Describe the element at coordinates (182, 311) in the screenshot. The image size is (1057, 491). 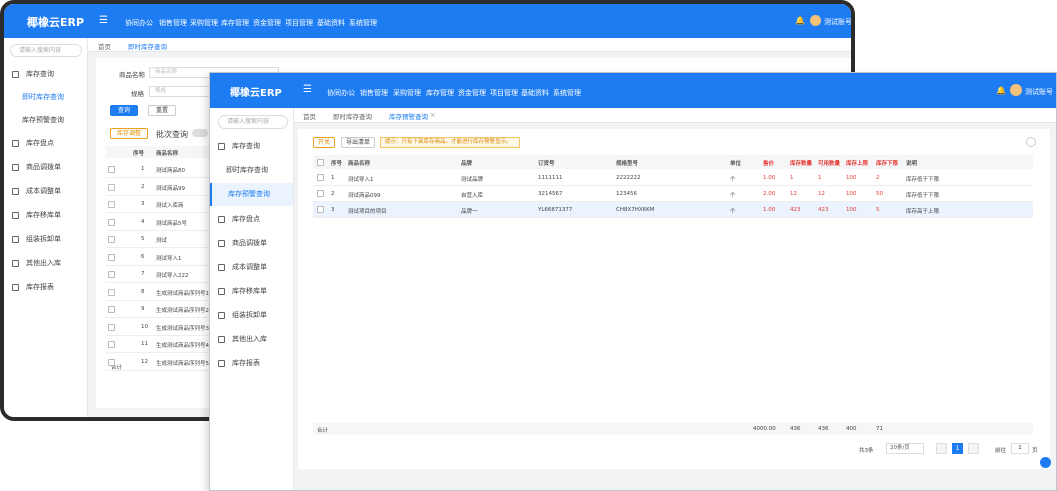
I see `row-product-name: 生成测试商品序列号2` at that location.